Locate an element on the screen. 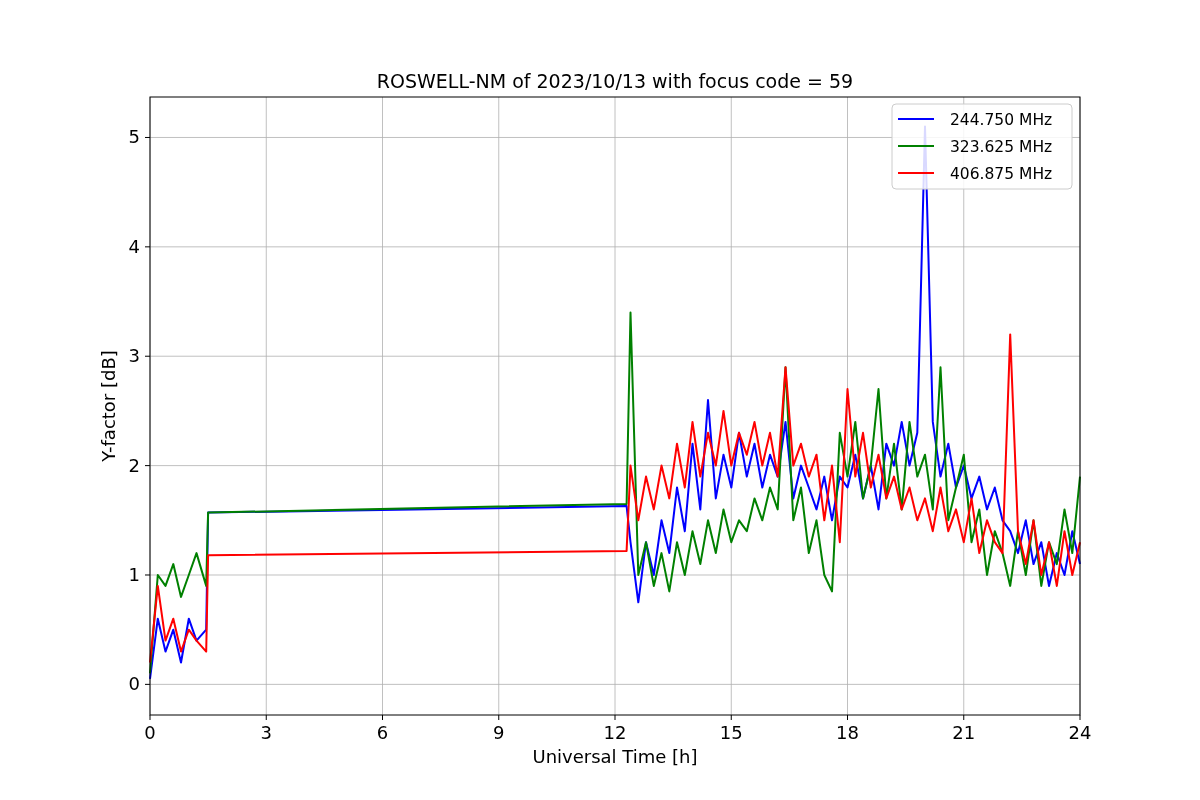 The height and width of the screenshot is (800, 1200). legend-label: 244.750 MHz is located at coordinates (1001, 120).